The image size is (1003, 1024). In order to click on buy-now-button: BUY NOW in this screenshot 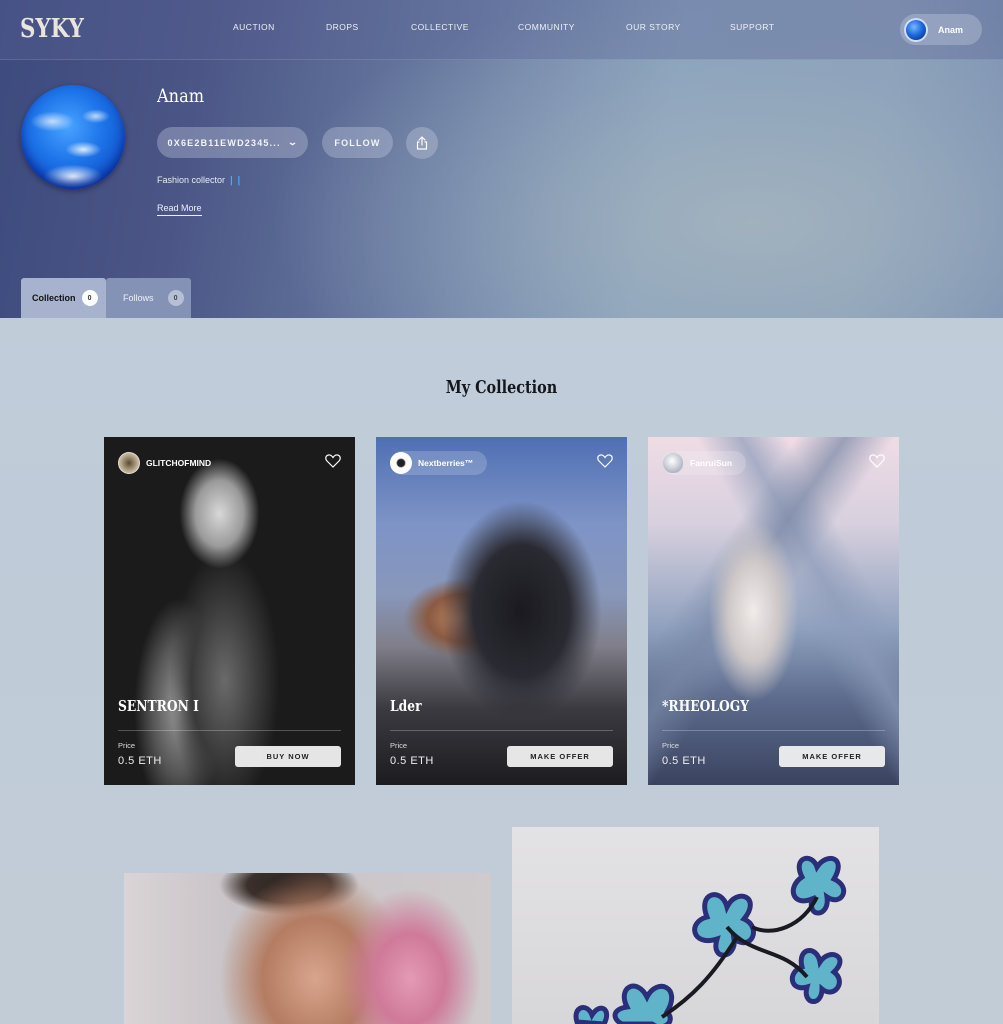, I will do `click(288, 756)`.